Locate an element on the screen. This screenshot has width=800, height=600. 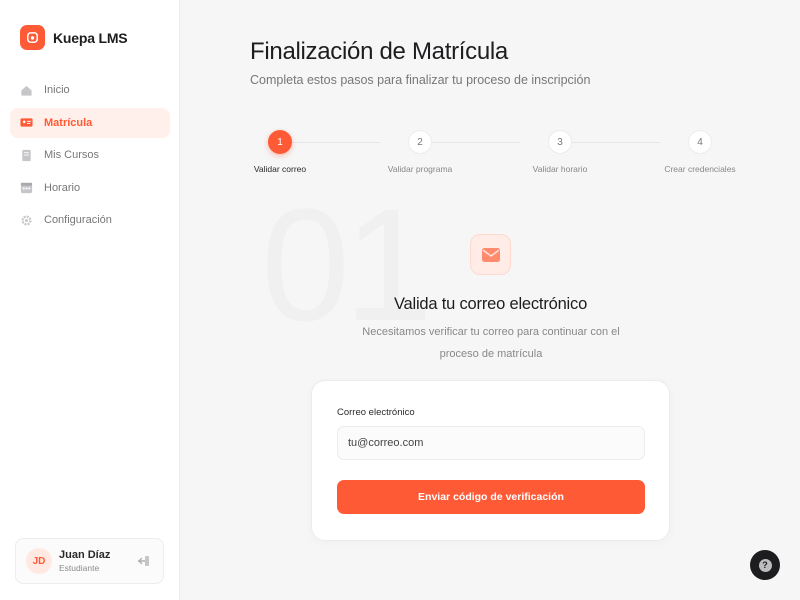
step-validar-correo: 1 Validar correo is located at coordinates (280, 152).